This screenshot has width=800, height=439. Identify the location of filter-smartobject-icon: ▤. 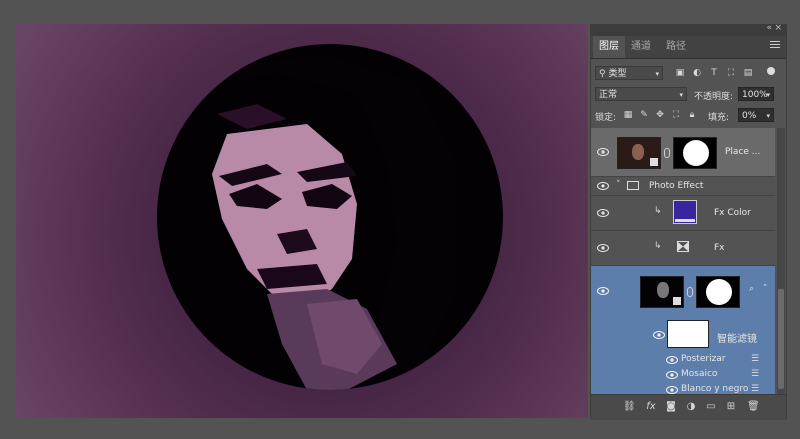
(748, 73).